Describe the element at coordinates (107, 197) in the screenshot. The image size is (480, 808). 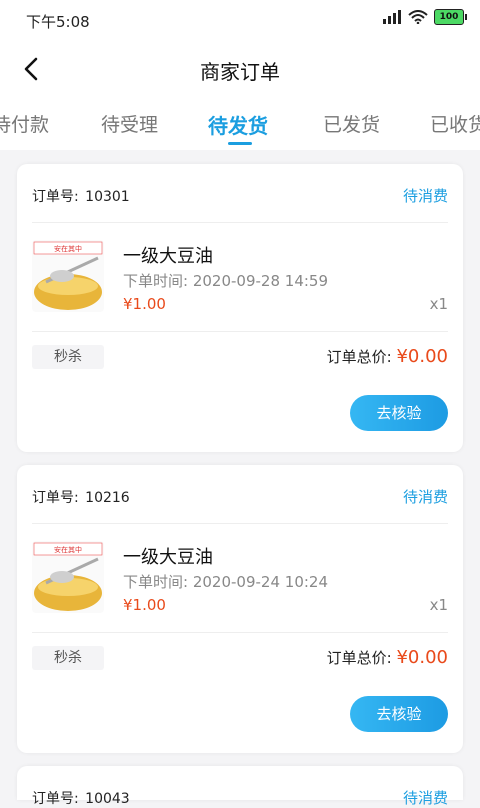
I see `order-number-value: 10301` at that location.